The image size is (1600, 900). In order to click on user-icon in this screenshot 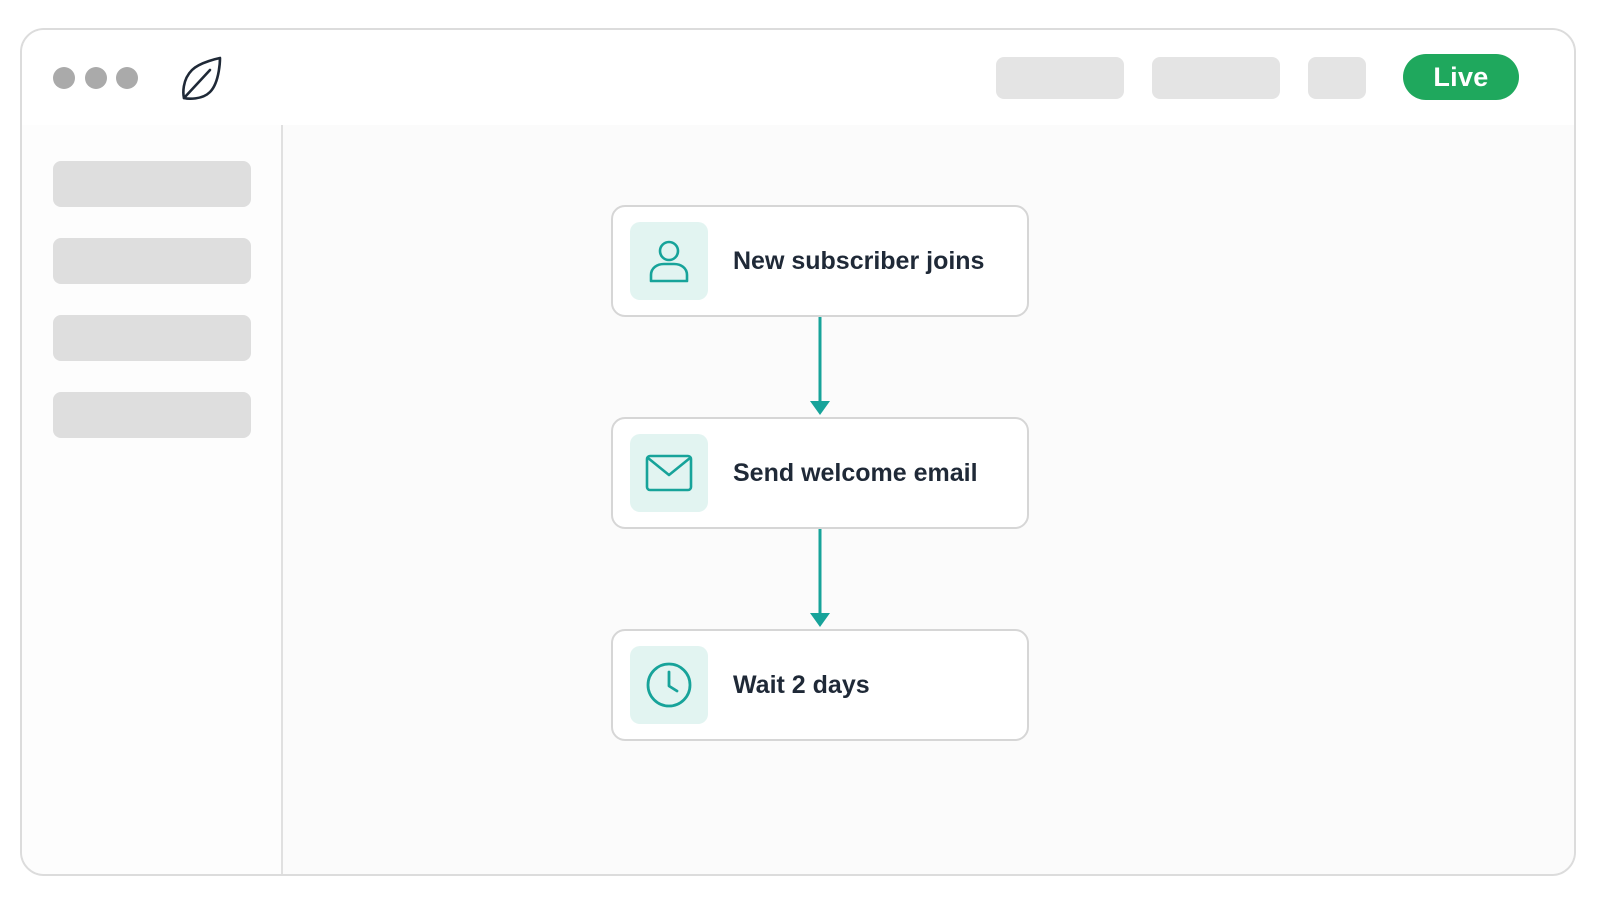, I will do `click(669, 261)`.